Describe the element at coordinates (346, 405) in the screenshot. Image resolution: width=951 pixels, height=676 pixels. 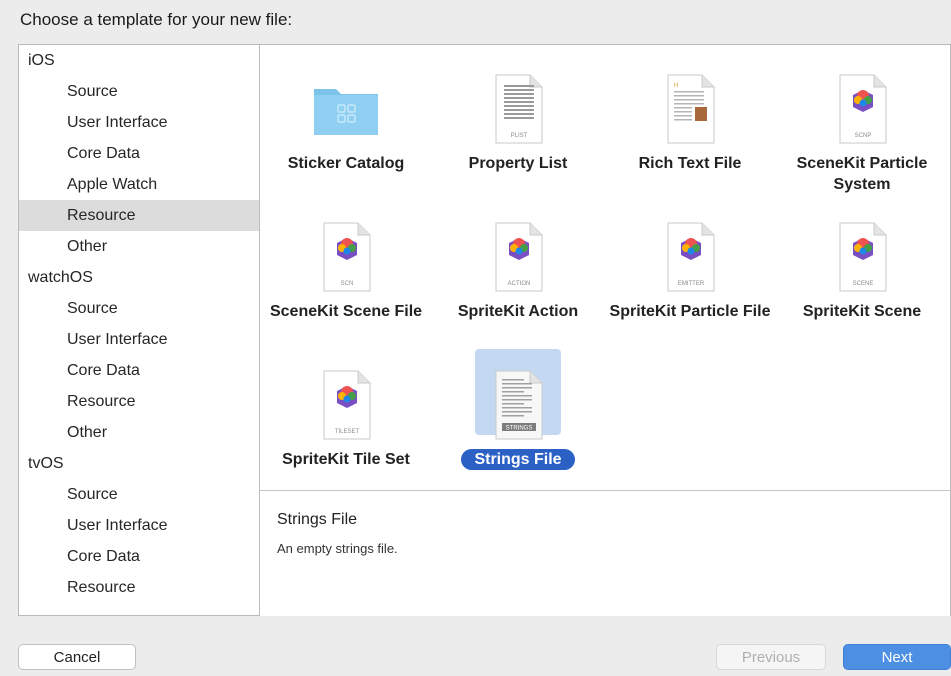
I see `tileset-icon: TILESET` at that location.